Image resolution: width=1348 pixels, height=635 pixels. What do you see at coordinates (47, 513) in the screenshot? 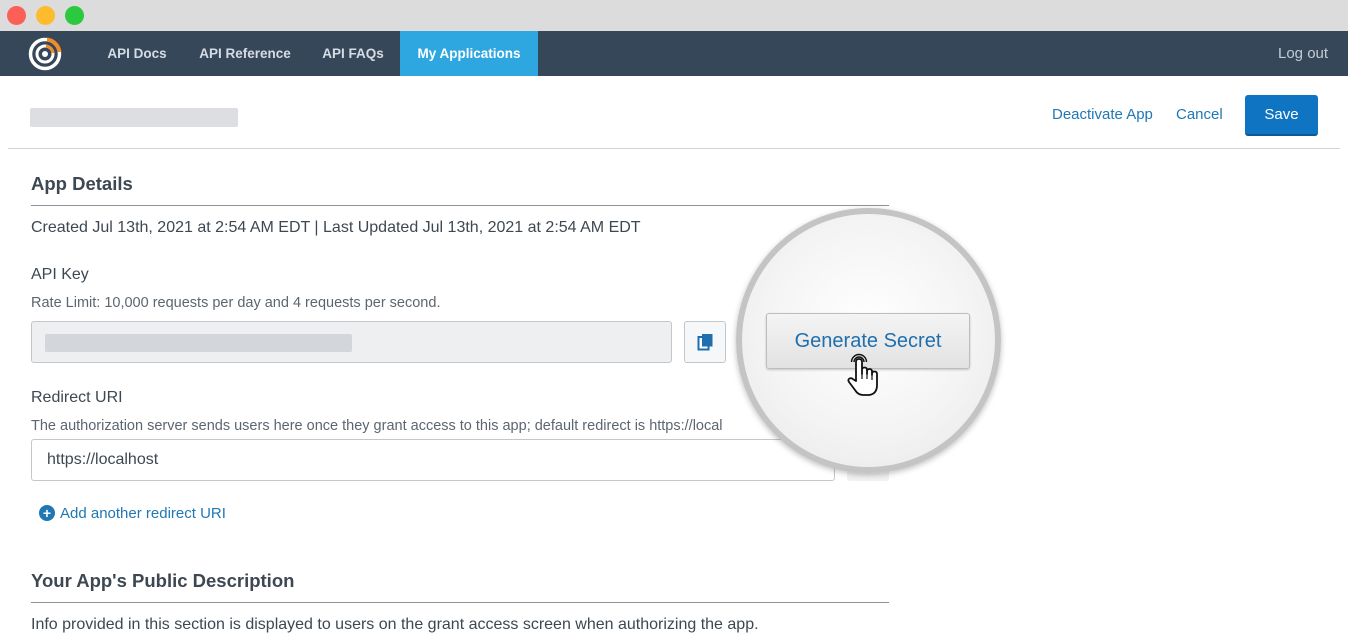
I see `add-circle-icon: +` at bounding box center [47, 513].